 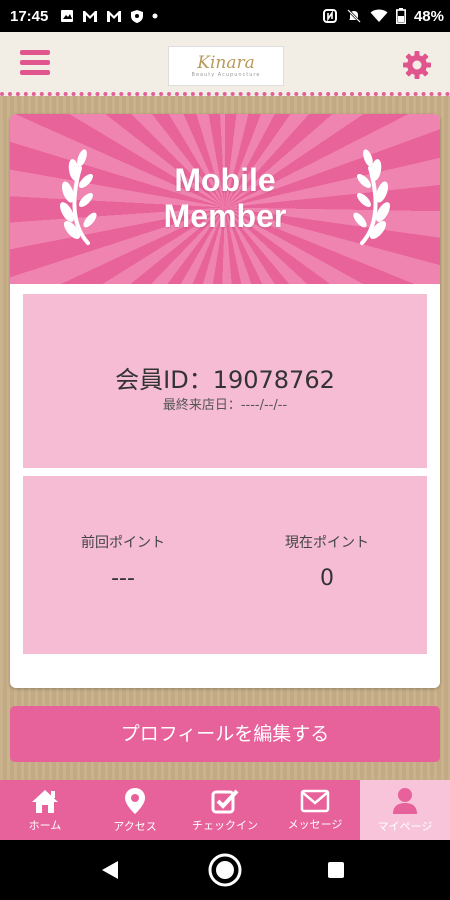 I want to click on notification-icons, so click(x=109, y=16).